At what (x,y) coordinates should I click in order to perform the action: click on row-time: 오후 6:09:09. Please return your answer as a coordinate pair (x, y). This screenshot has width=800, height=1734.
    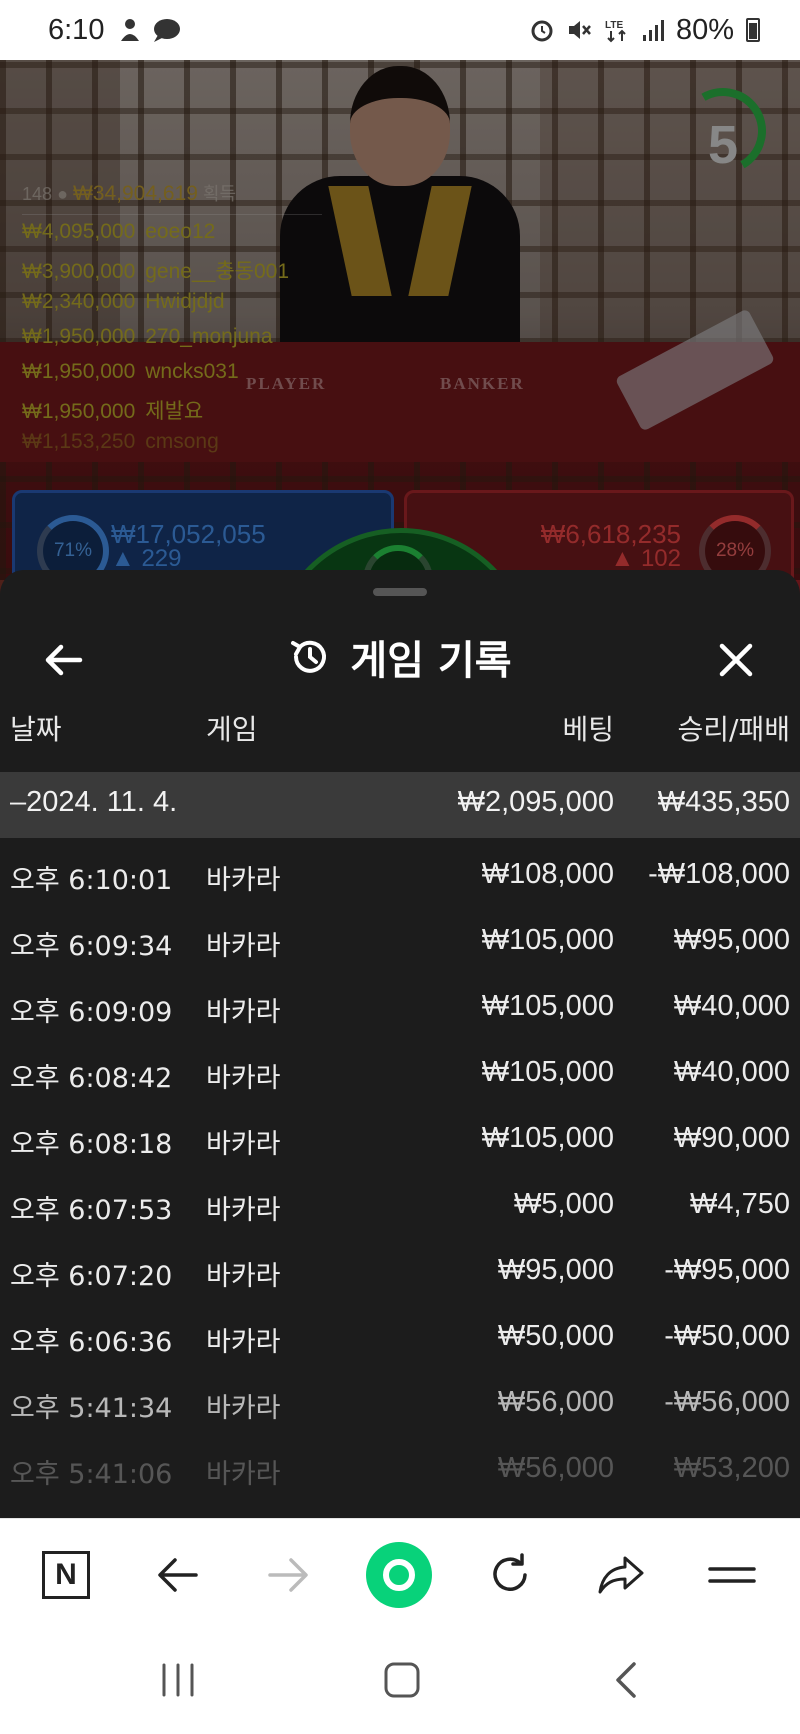
    Looking at the image, I should click on (91, 1012).